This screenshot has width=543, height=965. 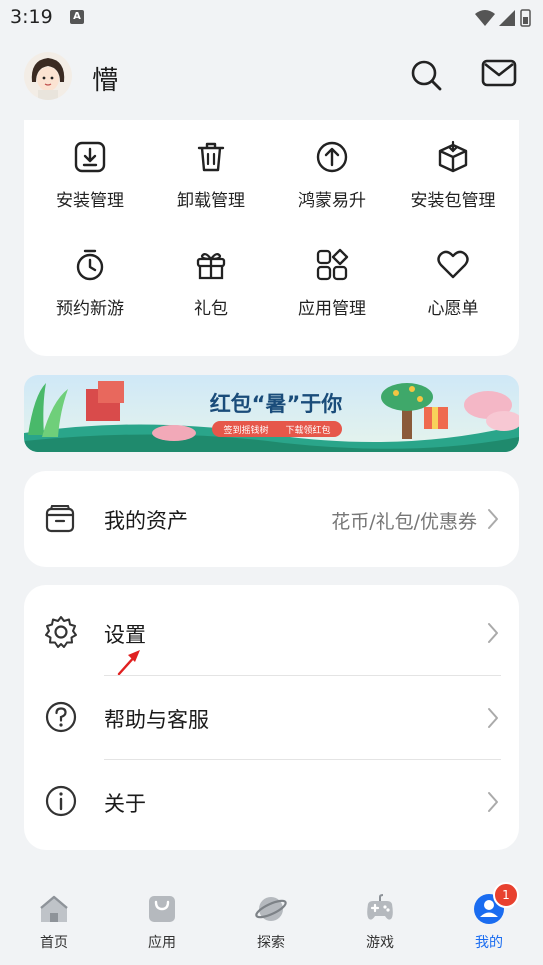 What do you see at coordinates (105, 81) in the screenshot?
I see `username: 懵` at bounding box center [105, 81].